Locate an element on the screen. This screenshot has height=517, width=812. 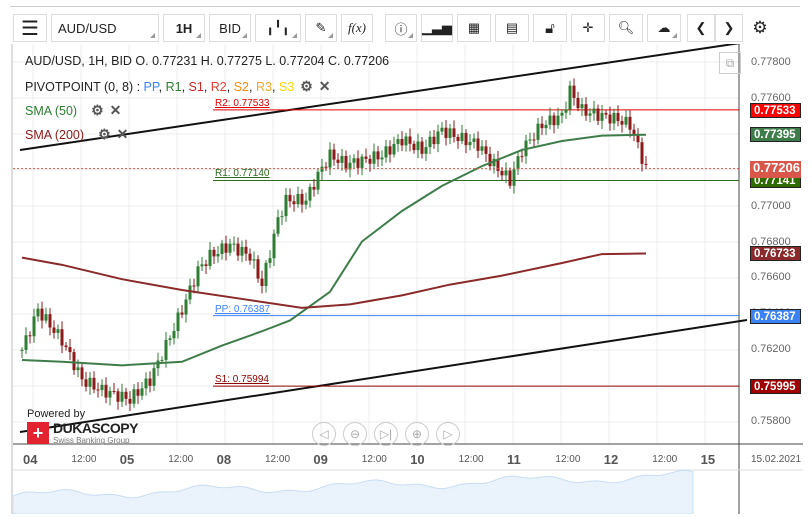
menu-button: ☰ is located at coordinates (30, 28).